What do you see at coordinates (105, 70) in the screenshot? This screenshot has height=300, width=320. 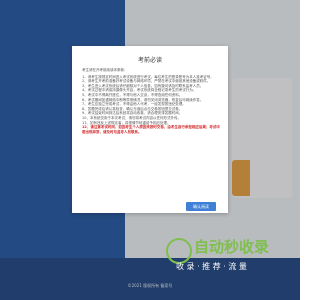 I see `modal-intro: 考生请在开考前阅读本条款：` at bounding box center [105, 70].